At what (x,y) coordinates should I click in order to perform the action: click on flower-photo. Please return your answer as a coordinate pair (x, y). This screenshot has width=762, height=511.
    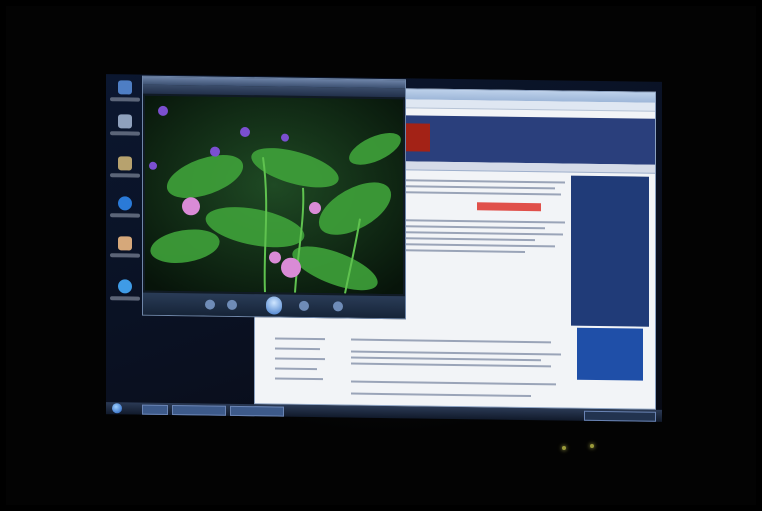
    Looking at the image, I should click on (274, 195).